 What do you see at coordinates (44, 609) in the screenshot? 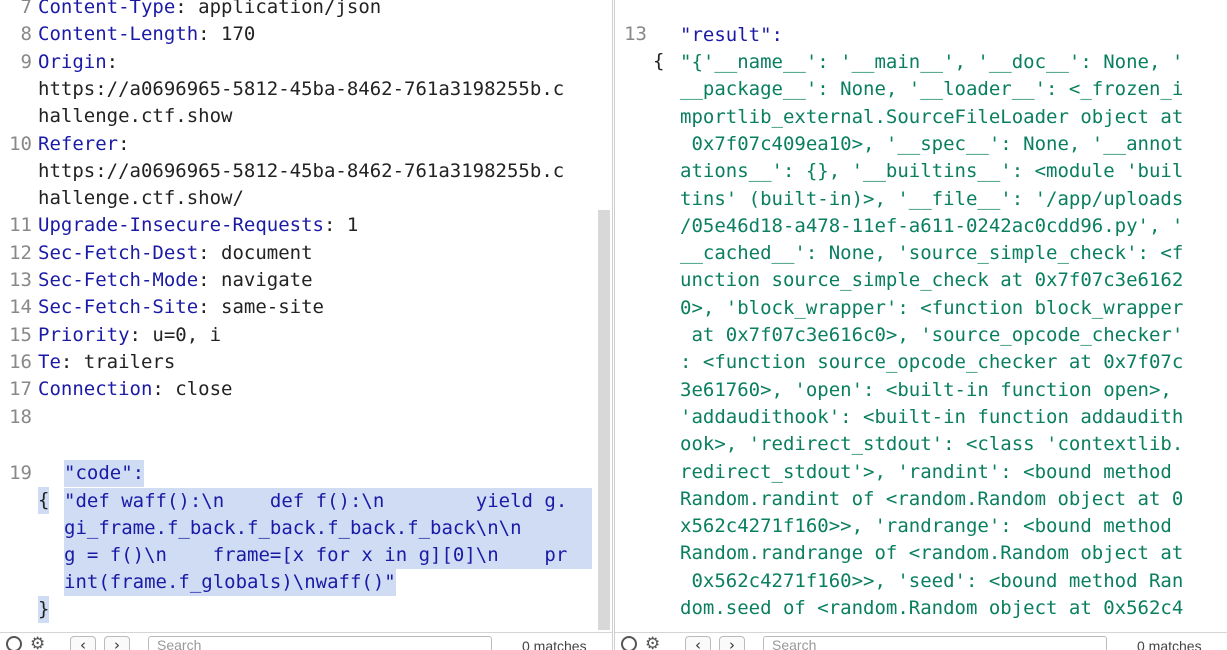
I see `body-close-brace: }` at bounding box center [44, 609].